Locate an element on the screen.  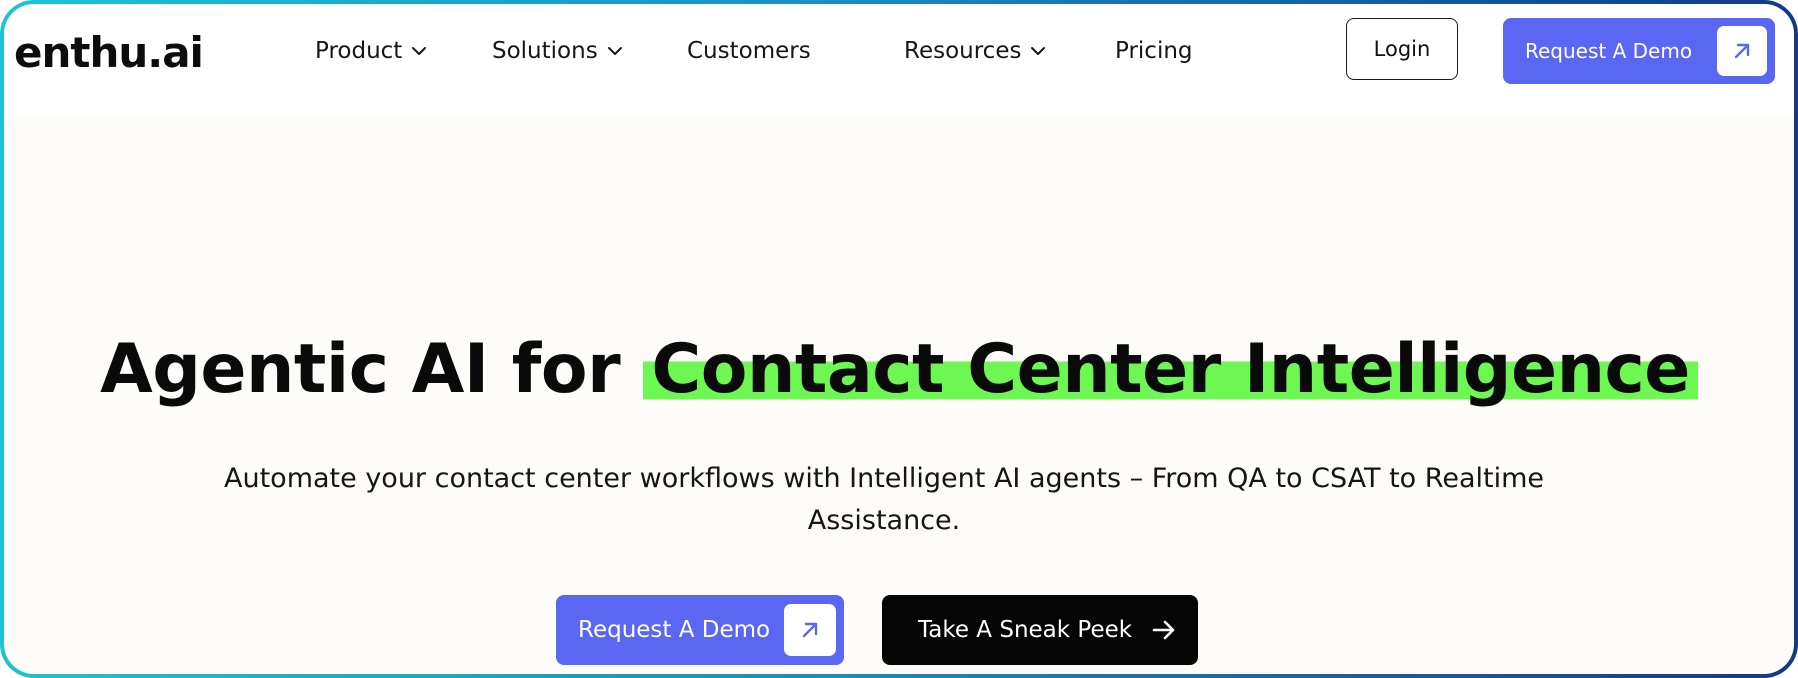
nav-item-label: Product is located at coordinates (359, 51).